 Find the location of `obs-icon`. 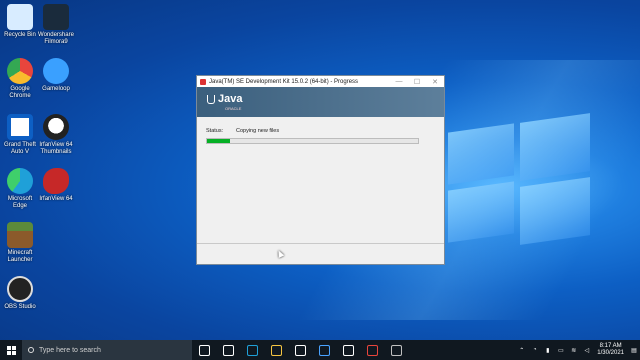

obs-icon is located at coordinates (20, 289).